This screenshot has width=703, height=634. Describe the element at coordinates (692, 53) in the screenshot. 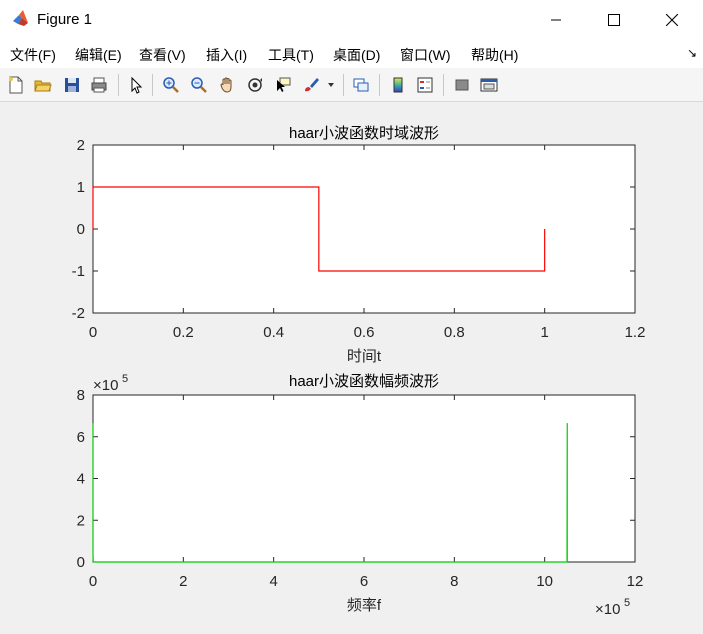

I see `dock-arrow-icon: ↘` at that location.